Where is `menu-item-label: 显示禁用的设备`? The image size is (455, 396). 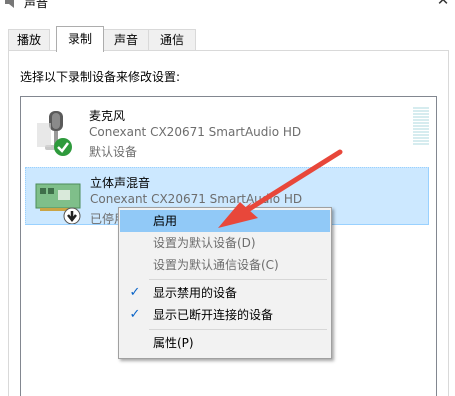 menu-item-label: 显示禁用的设备 is located at coordinates (195, 293).